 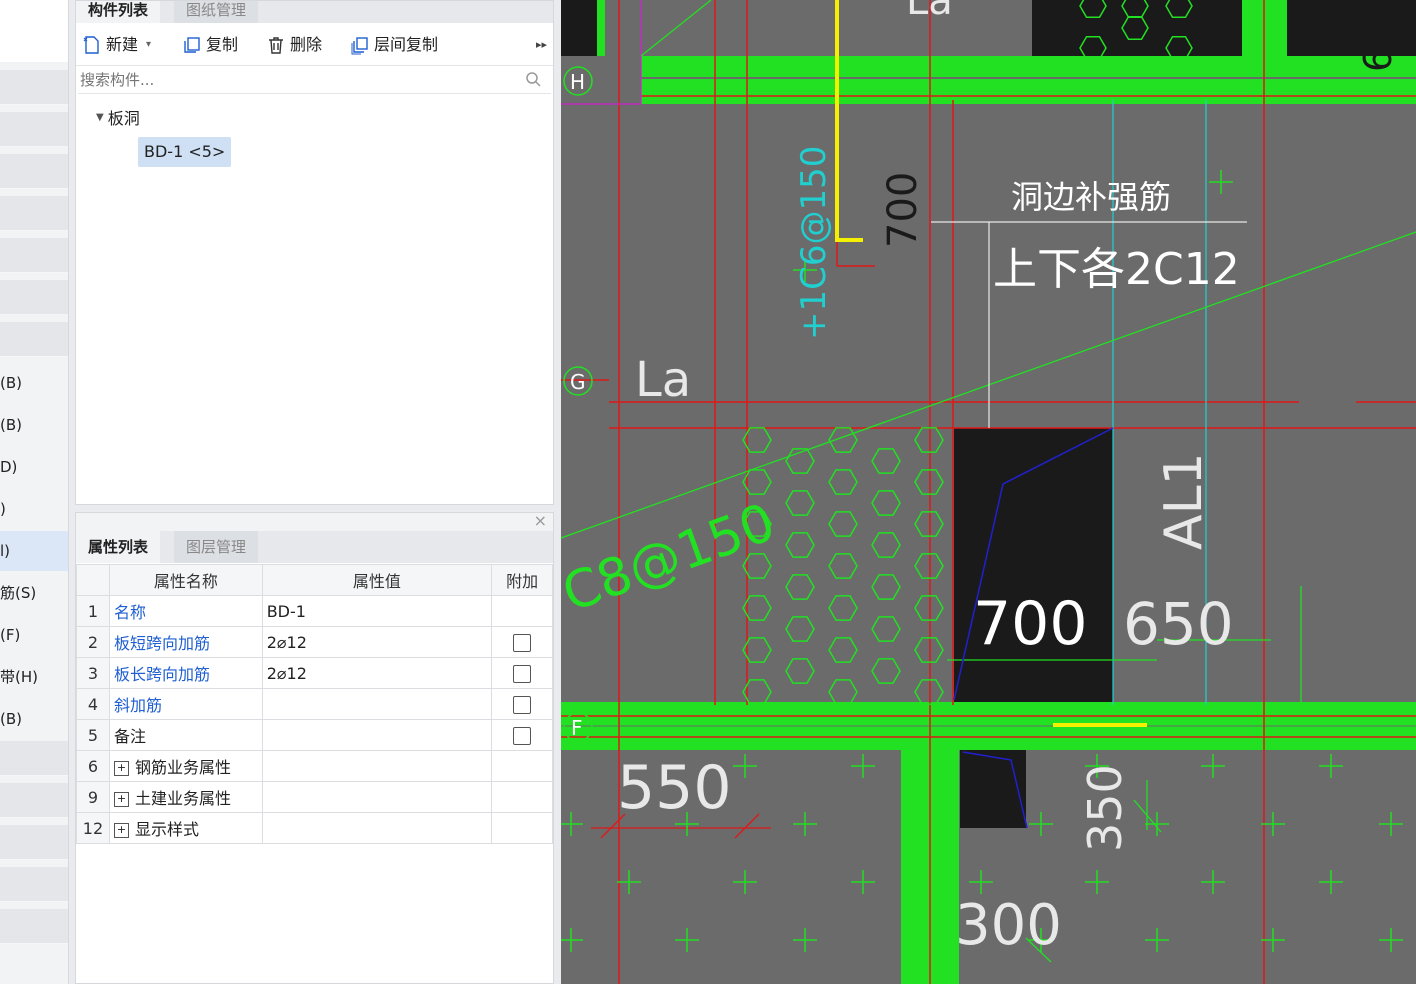 What do you see at coordinates (222, 44) in the screenshot?
I see `copy-button-label: 复制` at bounding box center [222, 44].